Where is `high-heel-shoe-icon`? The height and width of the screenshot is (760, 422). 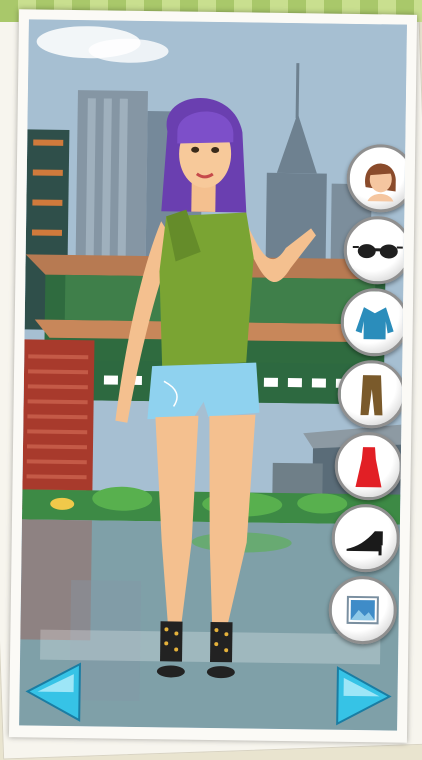 high-heel-shoe-icon is located at coordinates (364, 543).